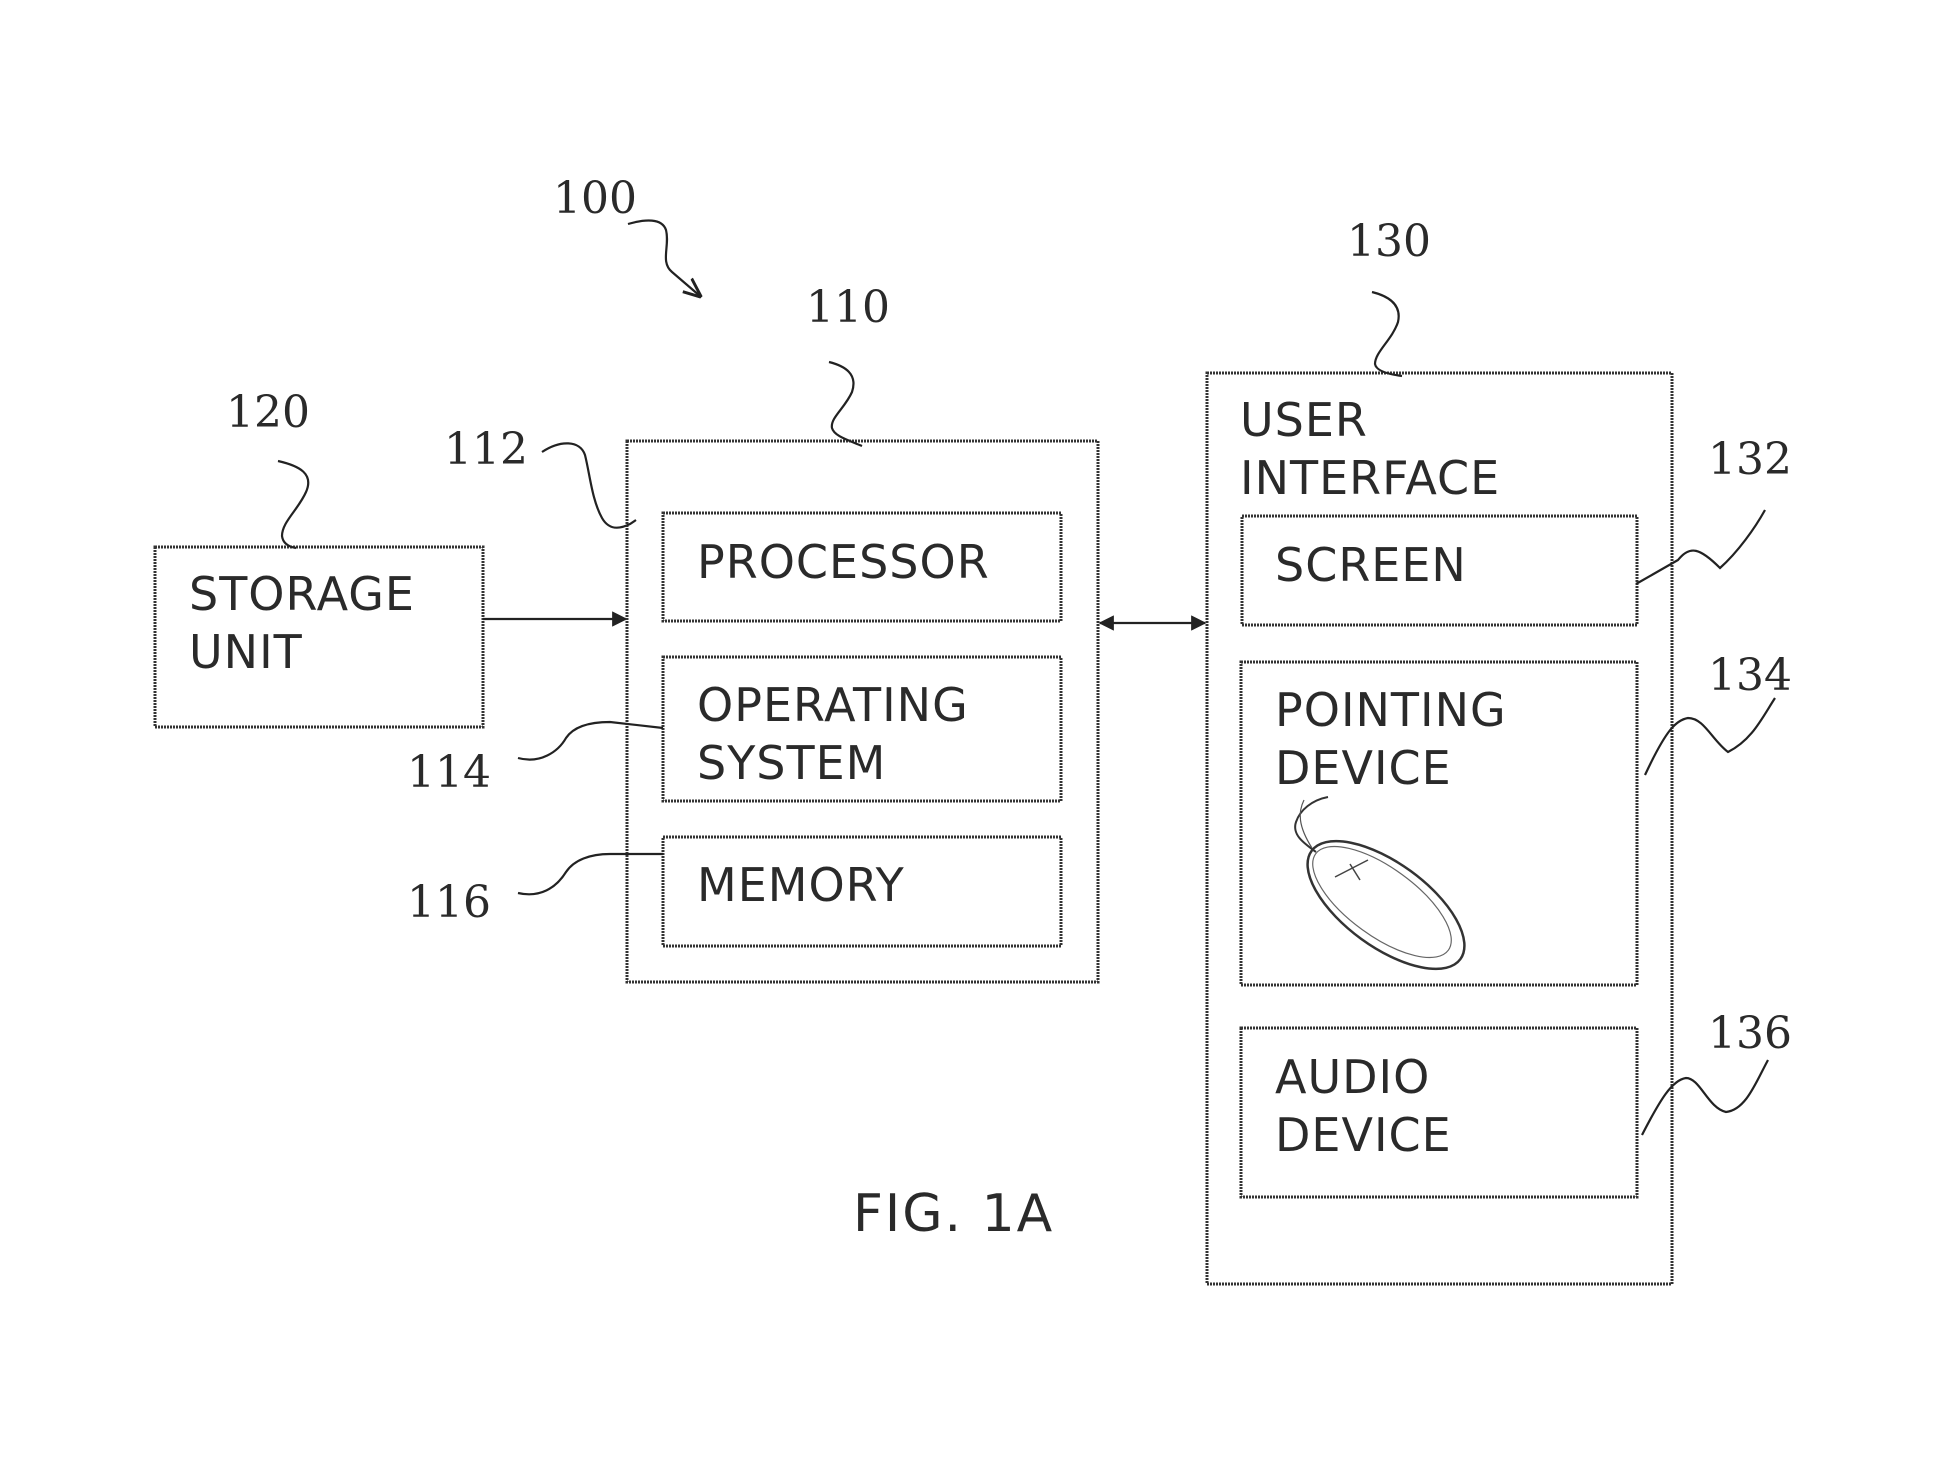 This screenshot has width=1959, height=1478. I want to click on screen-label: SCREEN, so click(1371, 565).